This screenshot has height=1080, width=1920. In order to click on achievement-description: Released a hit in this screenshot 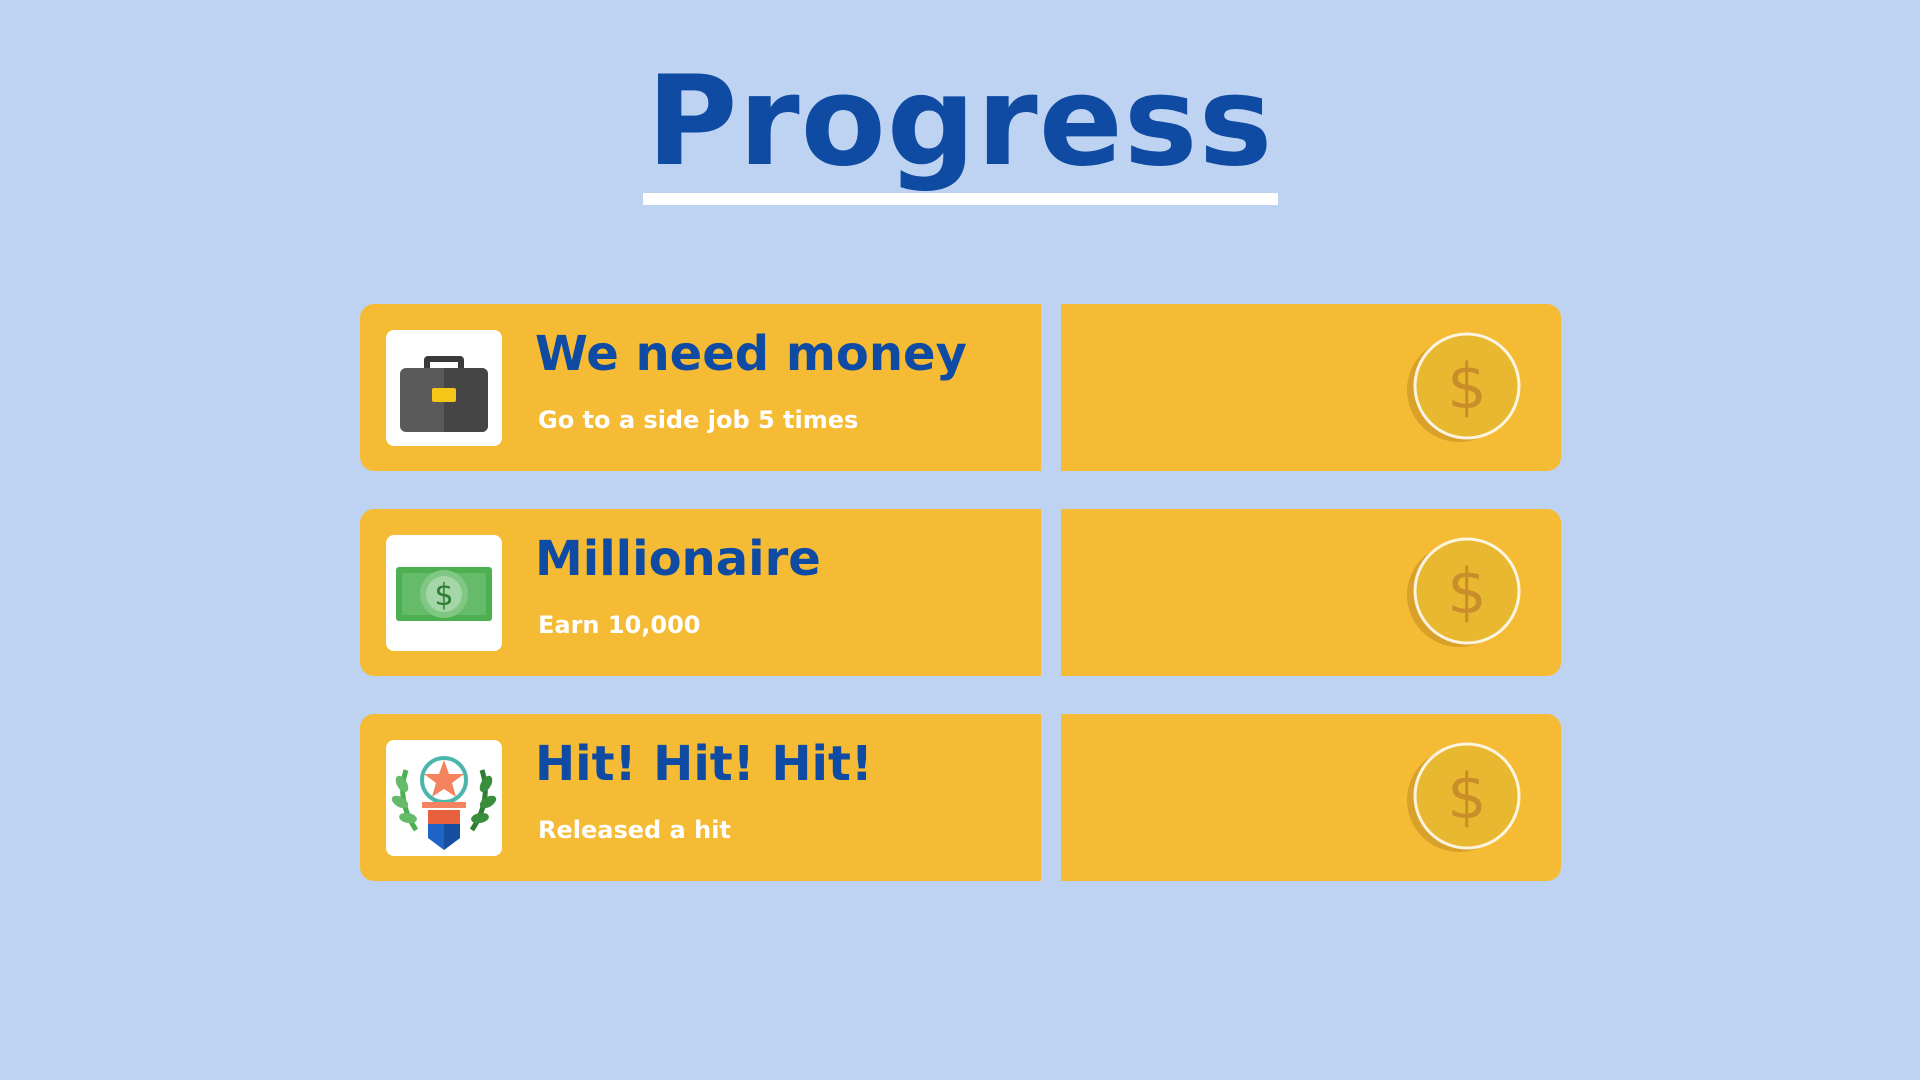, I will do `click(634, 830)`.